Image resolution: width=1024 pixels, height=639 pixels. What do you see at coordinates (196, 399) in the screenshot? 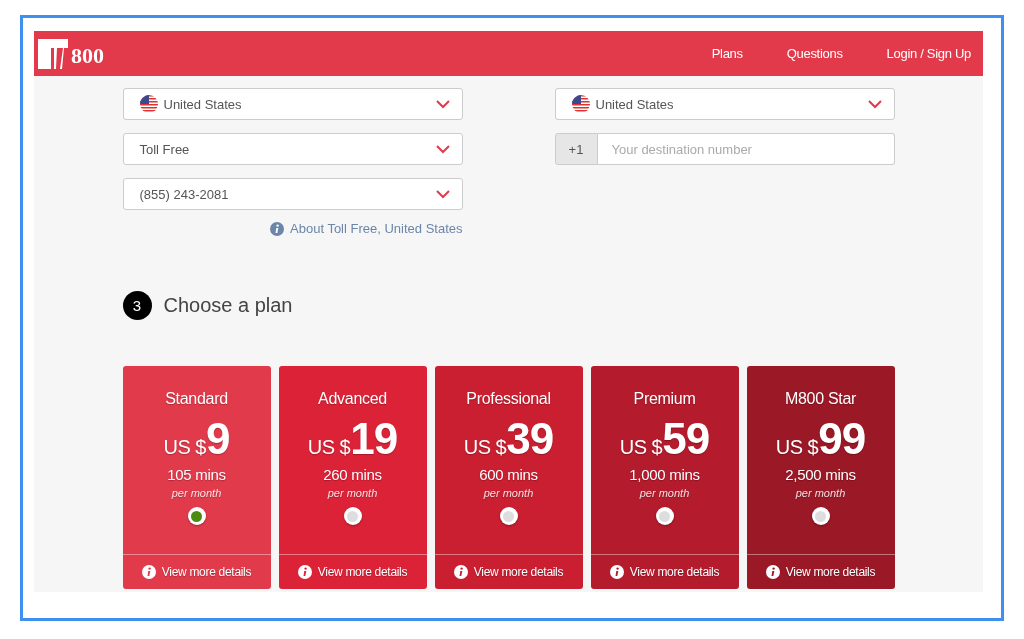
I see `plan-name: Standard` at bounding box center [196, 399].